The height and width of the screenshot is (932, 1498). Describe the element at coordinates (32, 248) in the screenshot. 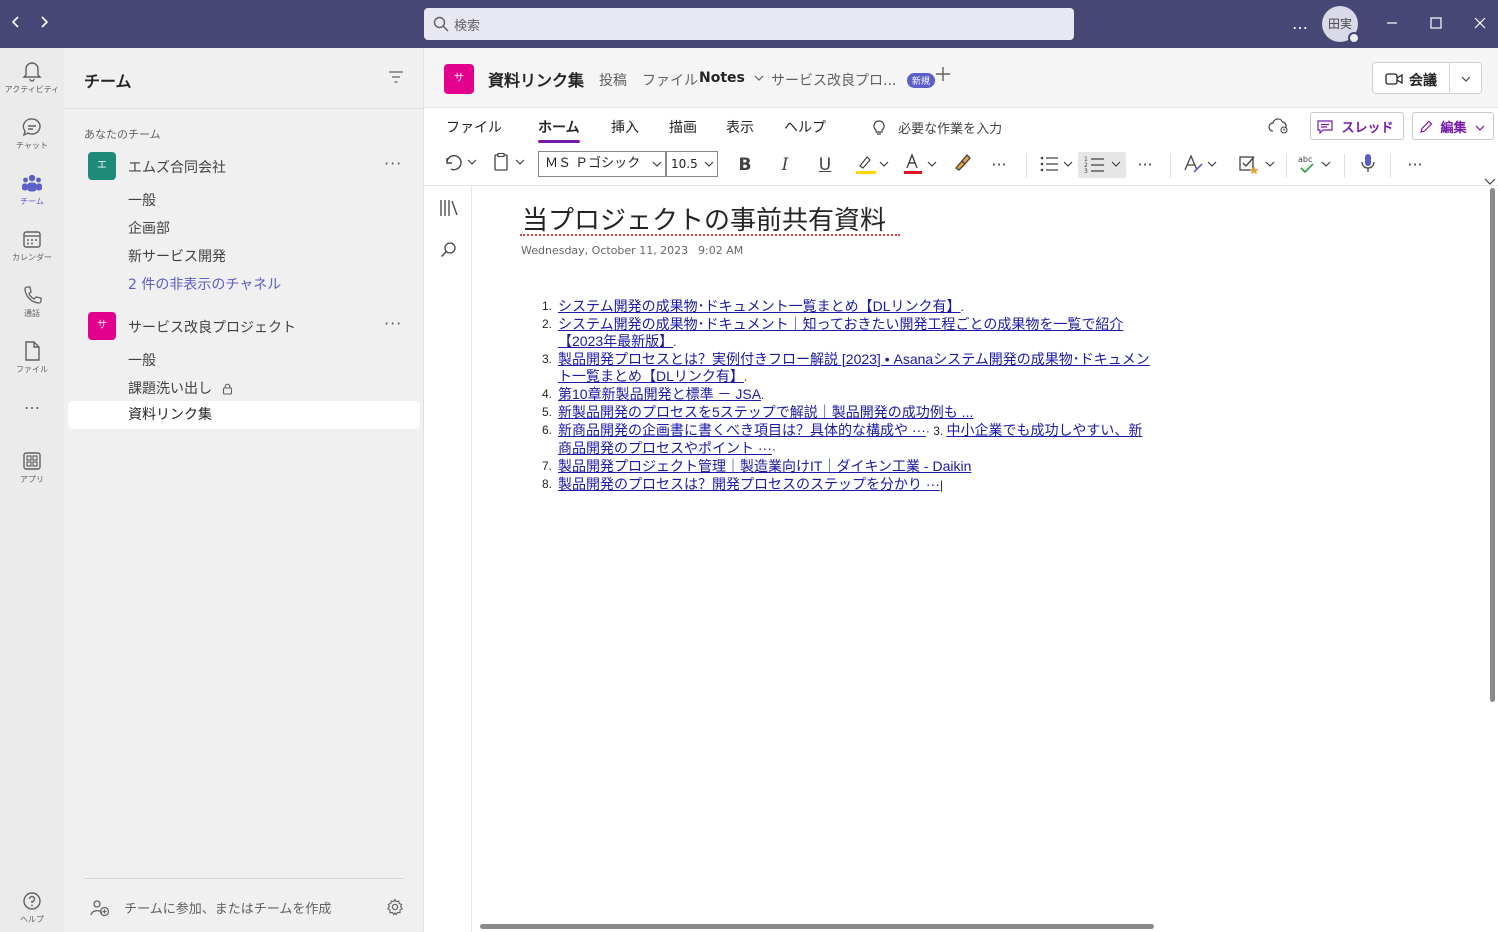

I see `rail-calendar: カレンダー` at that location.